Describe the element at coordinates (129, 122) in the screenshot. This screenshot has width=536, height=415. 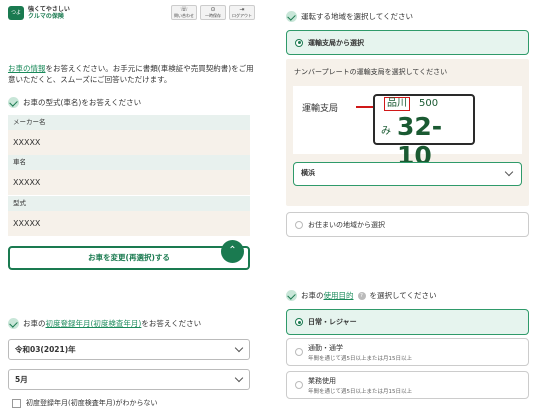
I see `maker-label: メーカー名` at that location.